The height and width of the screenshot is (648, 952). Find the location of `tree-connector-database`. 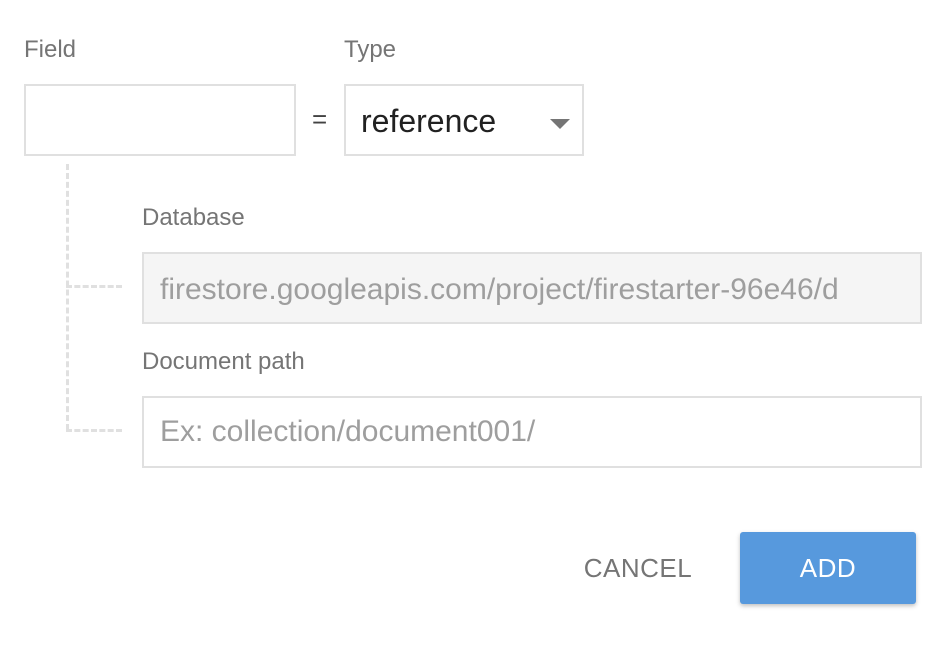

tree-connector-database is located at coordinates (94, 286).